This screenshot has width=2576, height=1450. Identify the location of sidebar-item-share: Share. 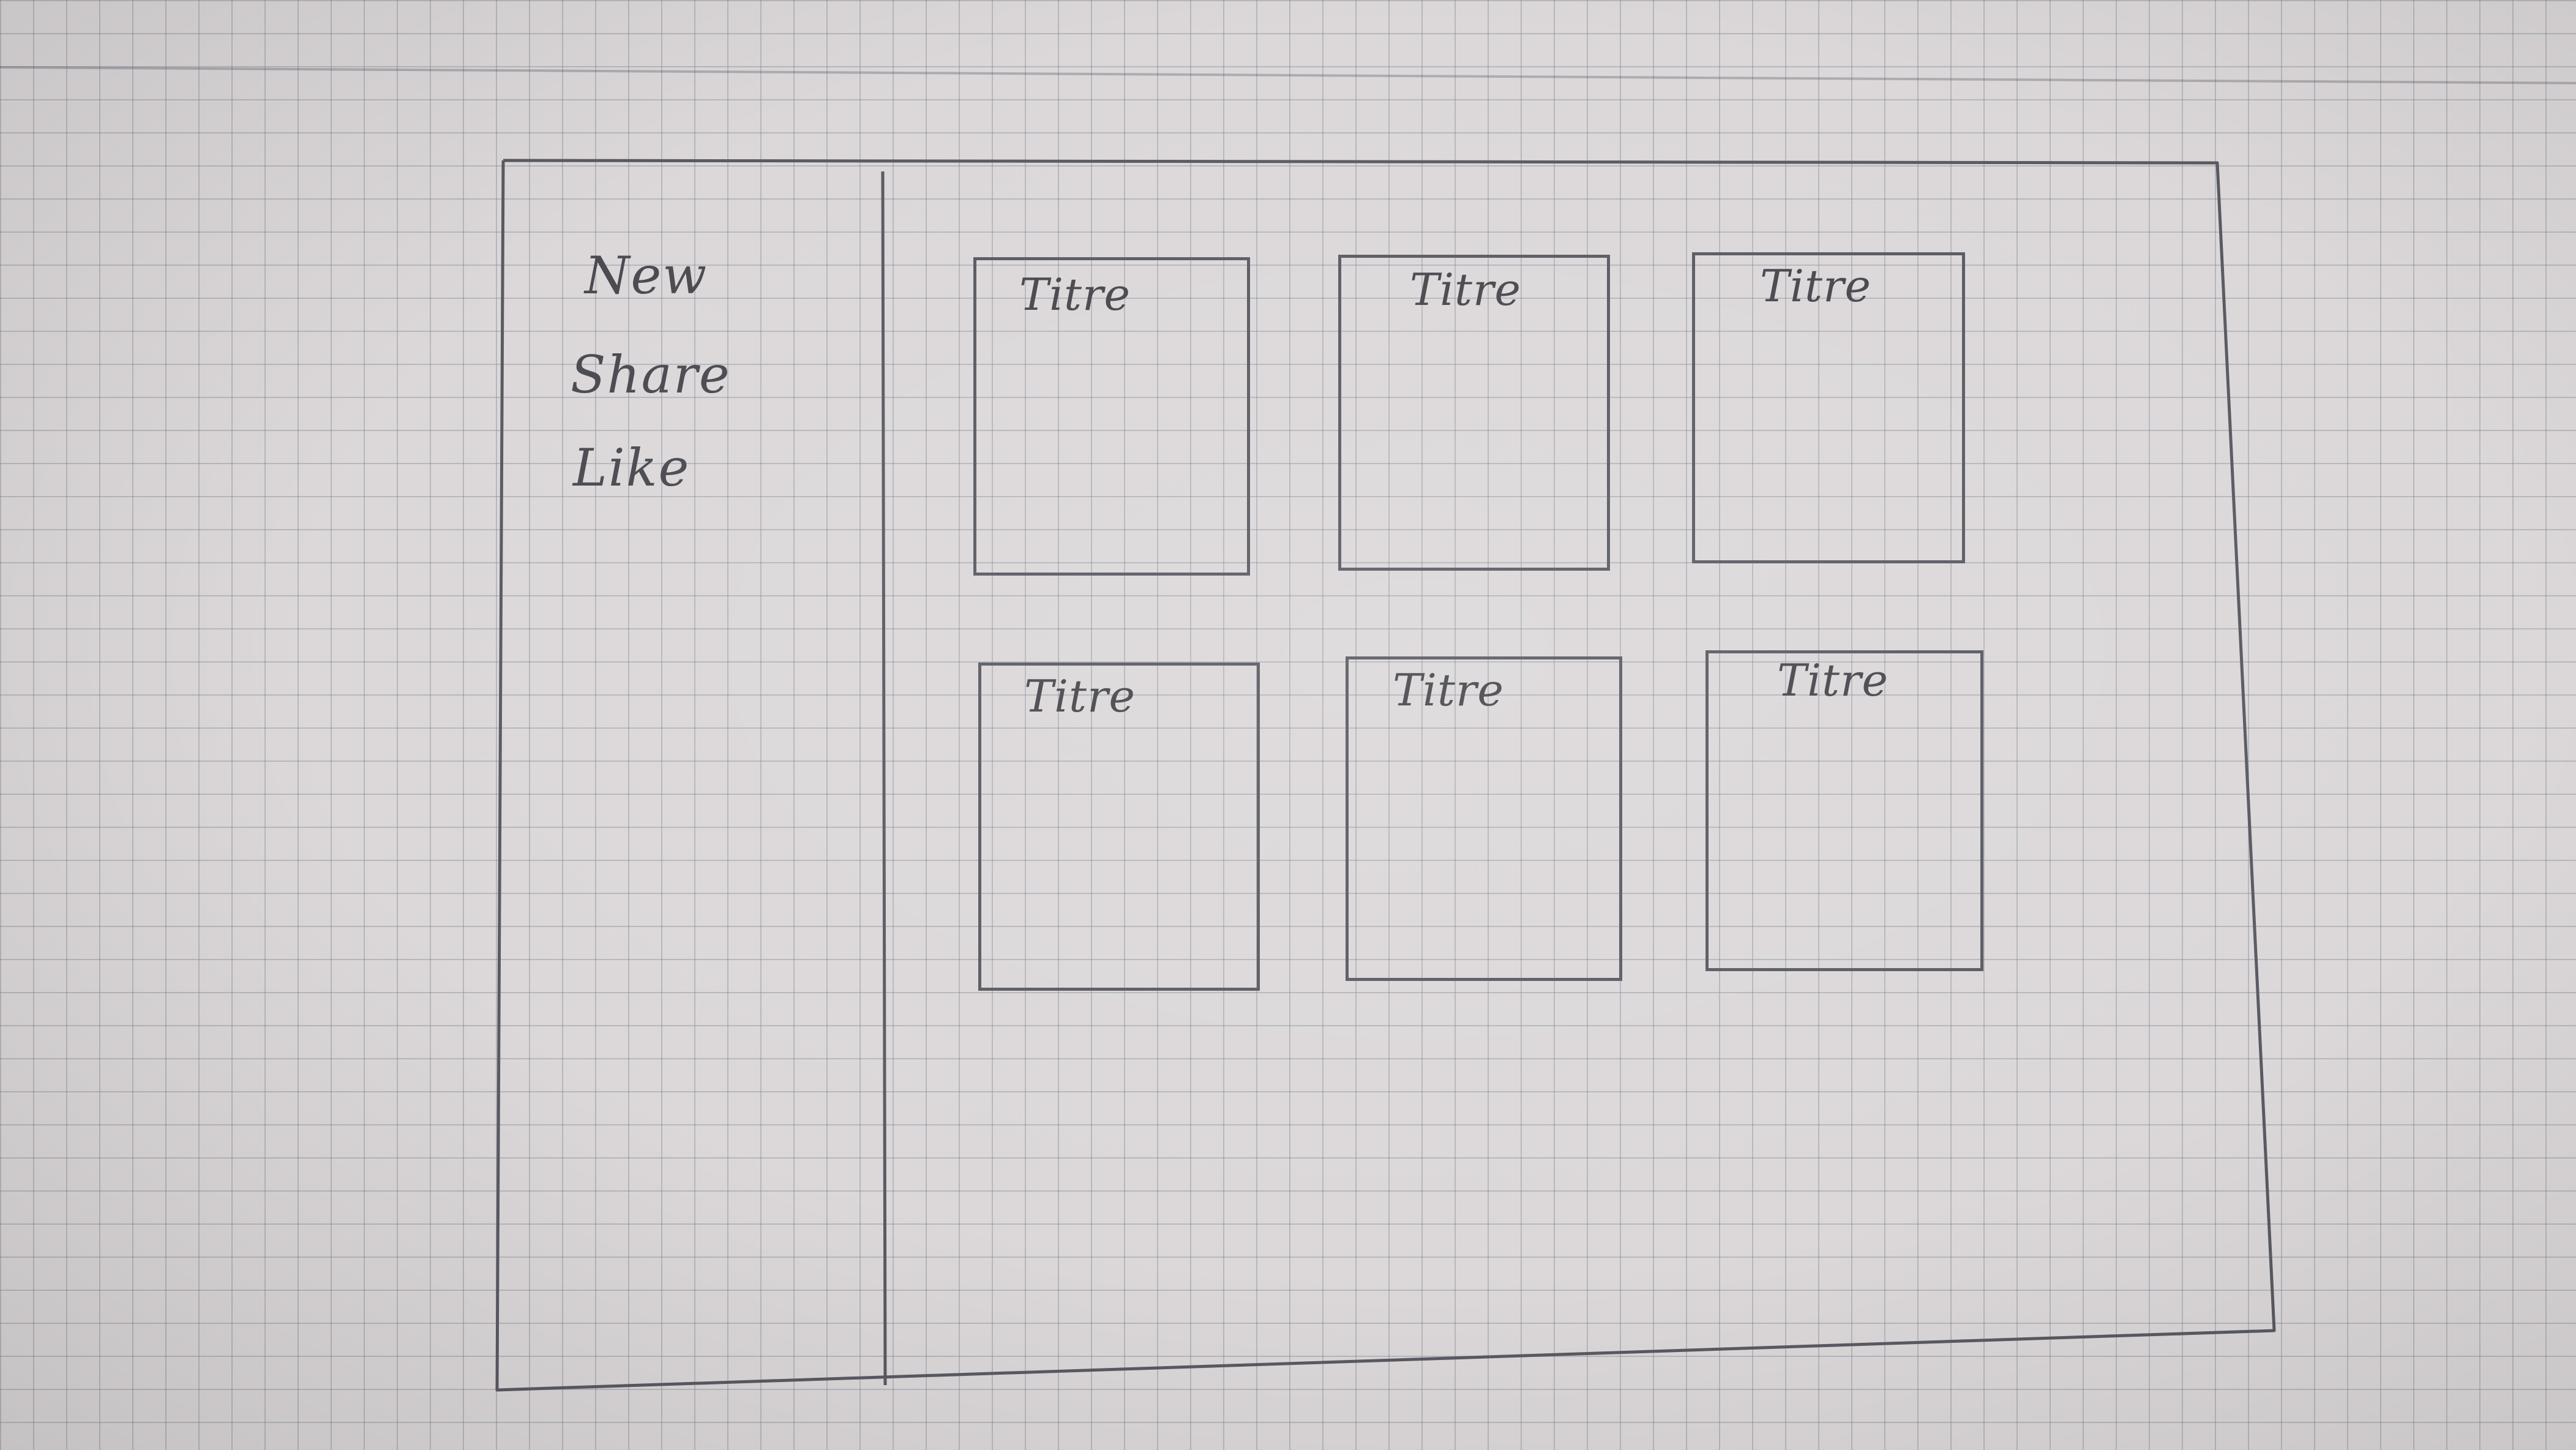
(651, 374).